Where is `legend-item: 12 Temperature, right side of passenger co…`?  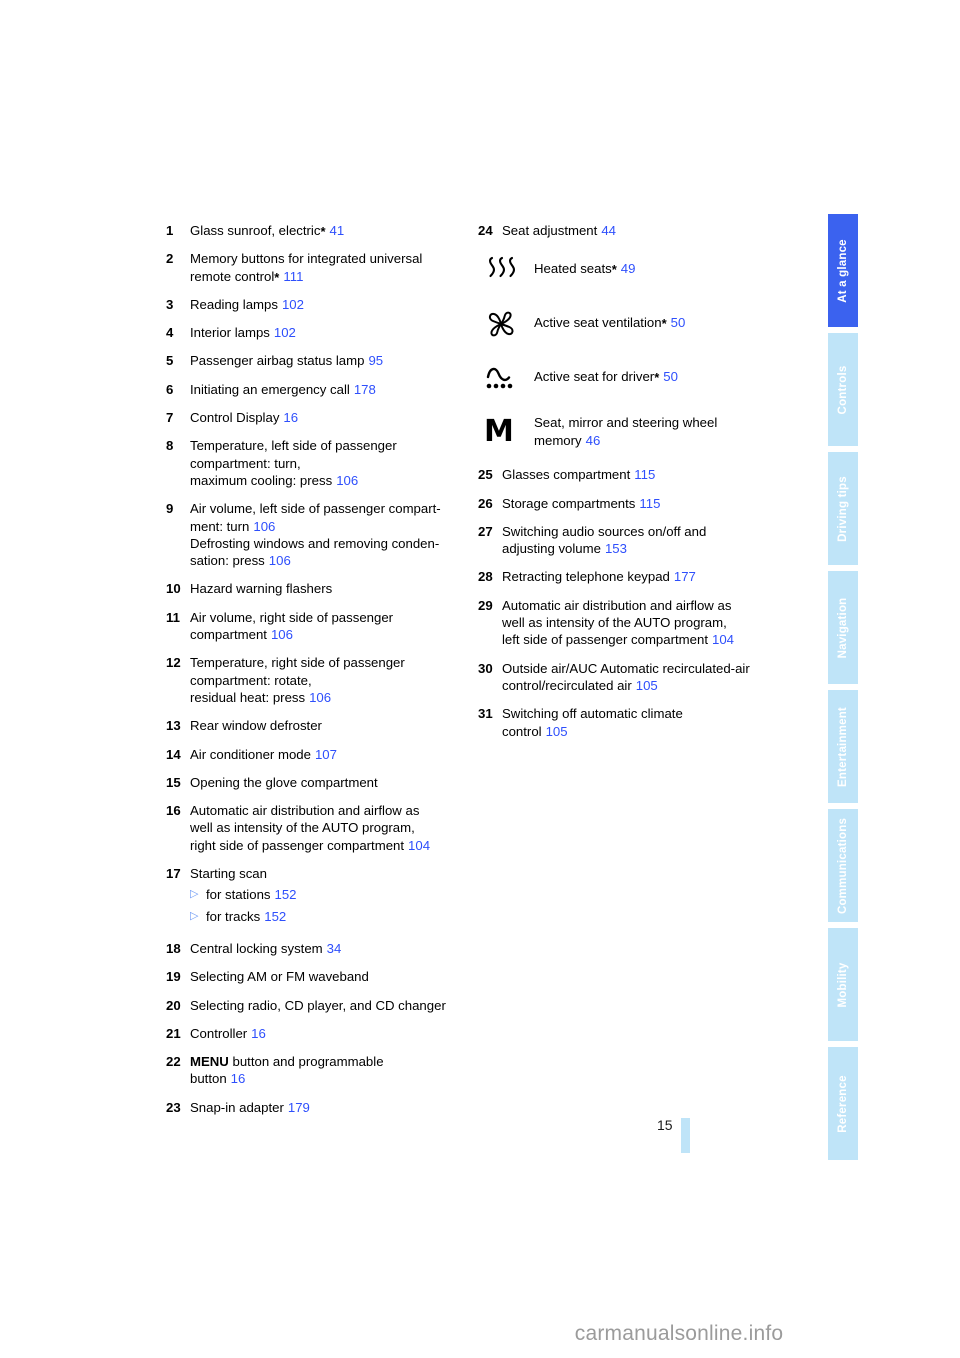
legend-item: 12 Temperature, right side of passenger co… is located at coordinates (316, 680).